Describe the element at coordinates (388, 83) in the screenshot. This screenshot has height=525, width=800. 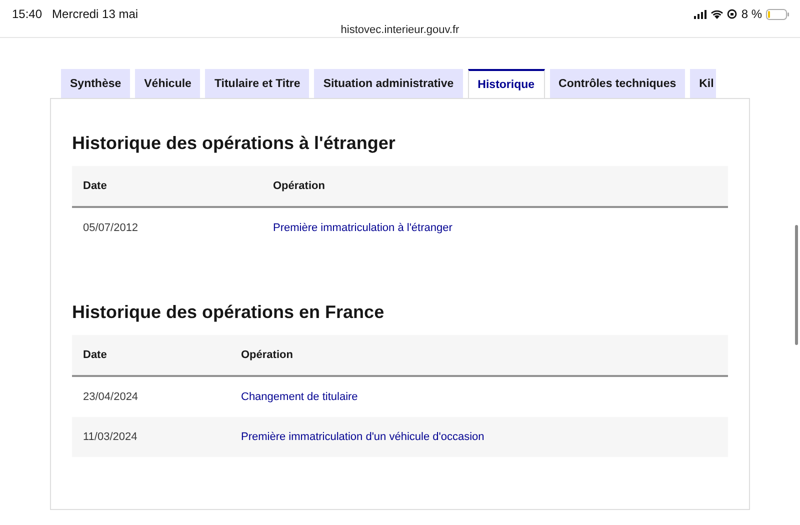
I see `tab: Situation administrative` at that location.